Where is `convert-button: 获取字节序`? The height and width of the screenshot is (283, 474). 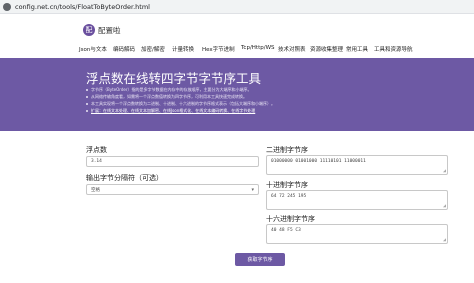
convert-button: 获取字节序 is located at coordinates (260, 259).